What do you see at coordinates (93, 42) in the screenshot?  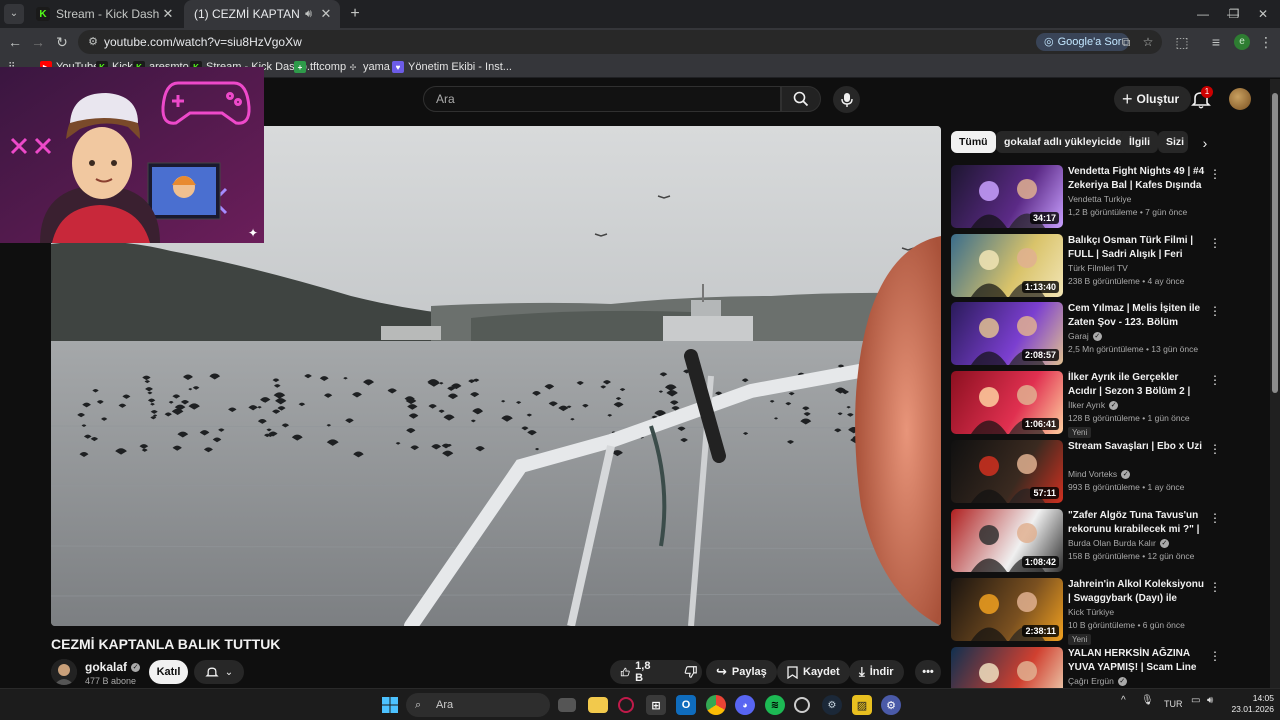 I see `site-info-icon: ⚙` at bounding box center [93, 42].